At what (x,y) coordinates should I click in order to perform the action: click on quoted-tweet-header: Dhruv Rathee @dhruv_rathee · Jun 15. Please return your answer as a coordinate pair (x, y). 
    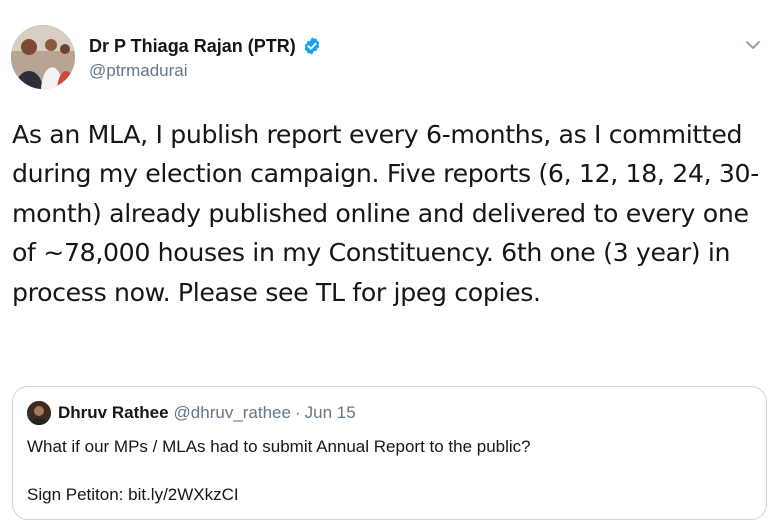
    Looking at the image, I should click on (191, 413).